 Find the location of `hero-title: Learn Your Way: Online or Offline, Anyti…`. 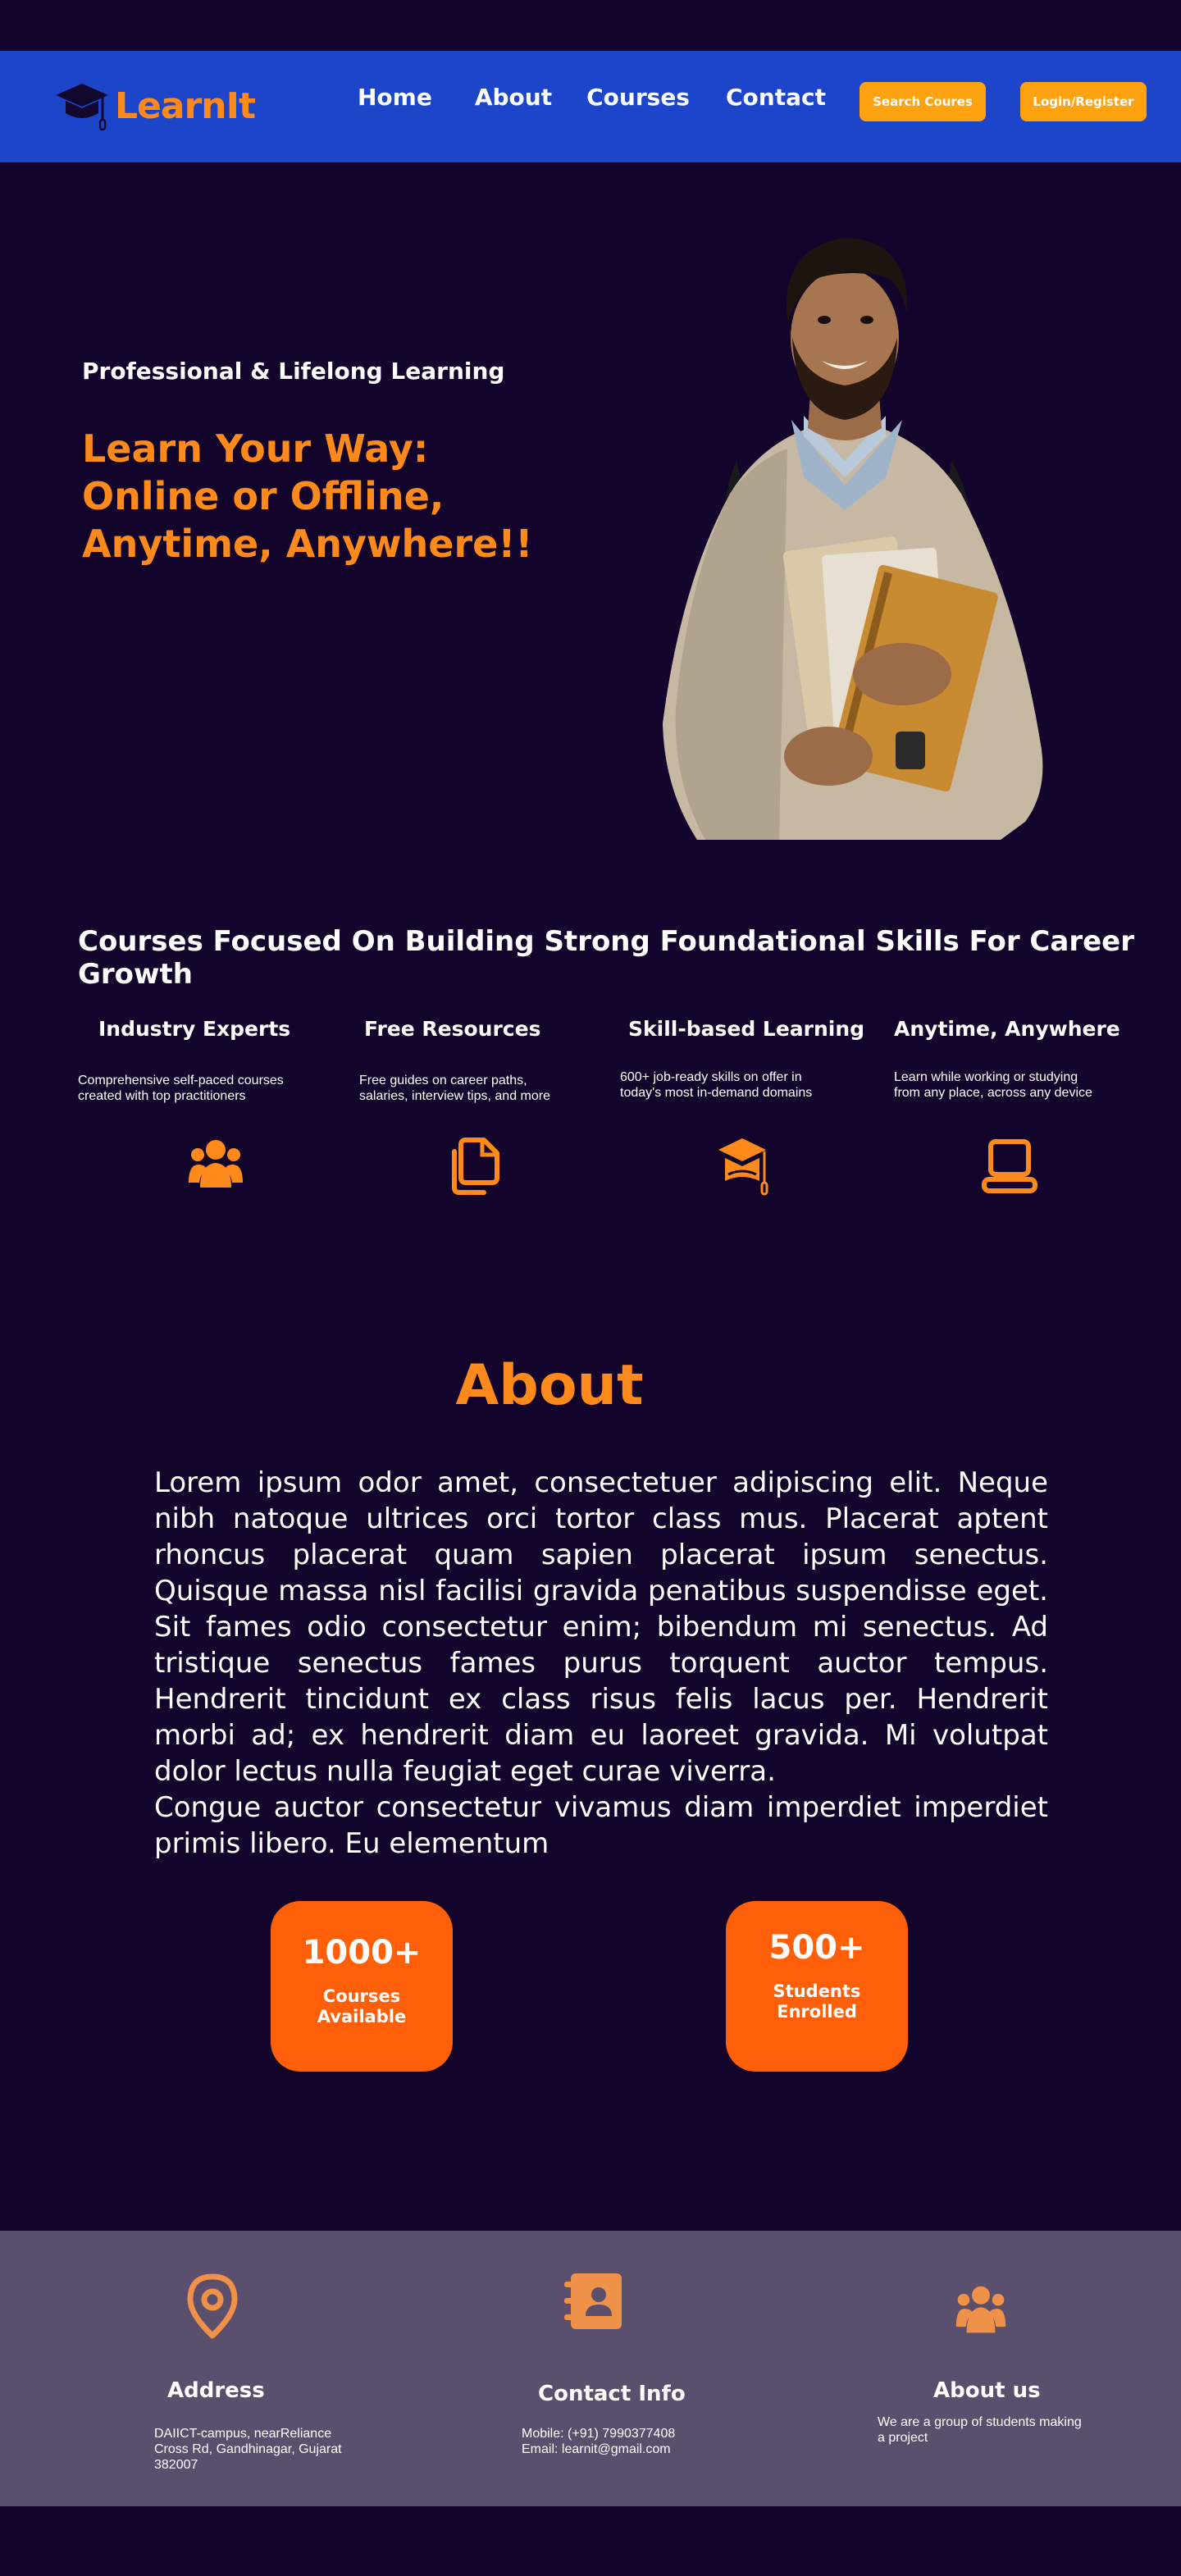

hero-title: Learn Your Way: Online or Offline, Anyti… is located at coordinates (311, 496).